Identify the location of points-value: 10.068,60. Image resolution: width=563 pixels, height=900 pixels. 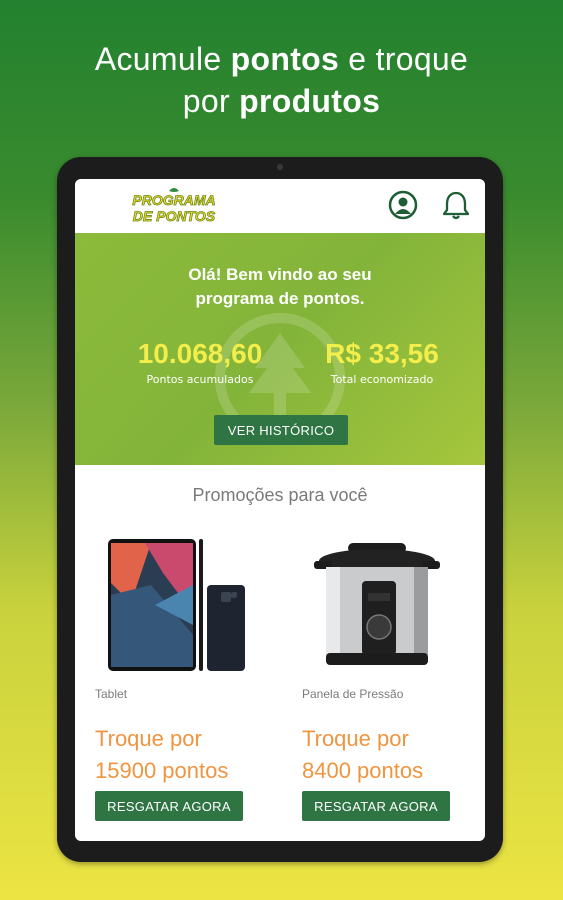
(200, 353).